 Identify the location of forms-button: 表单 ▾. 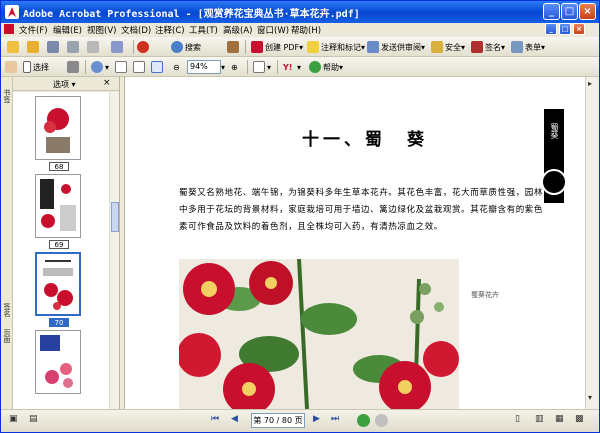
(528, 47).